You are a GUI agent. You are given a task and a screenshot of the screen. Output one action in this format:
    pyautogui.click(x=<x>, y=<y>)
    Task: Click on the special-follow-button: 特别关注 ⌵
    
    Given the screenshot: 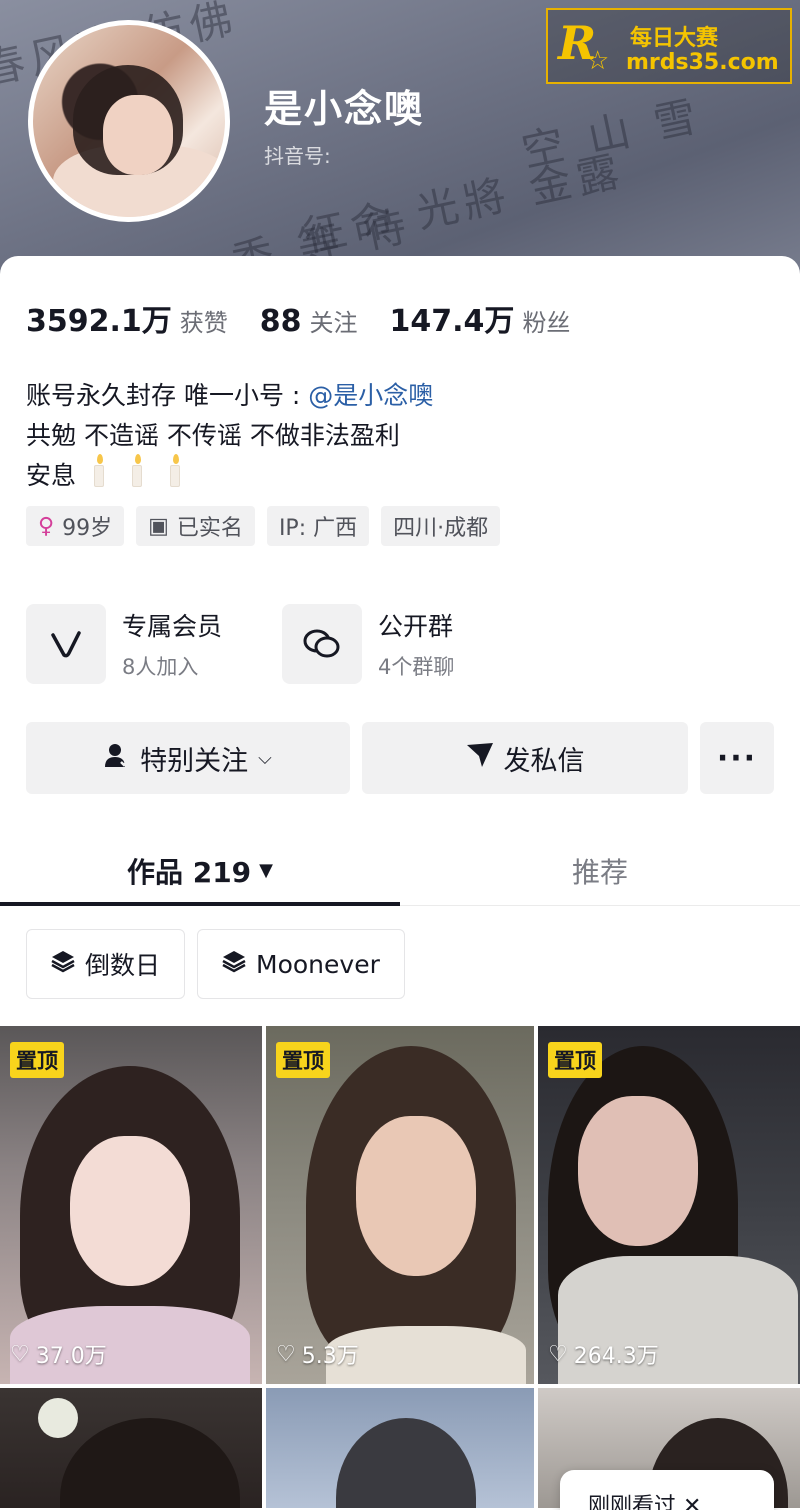 What is the action you would take?
    pyautogui.click(x=188, y=758)
    